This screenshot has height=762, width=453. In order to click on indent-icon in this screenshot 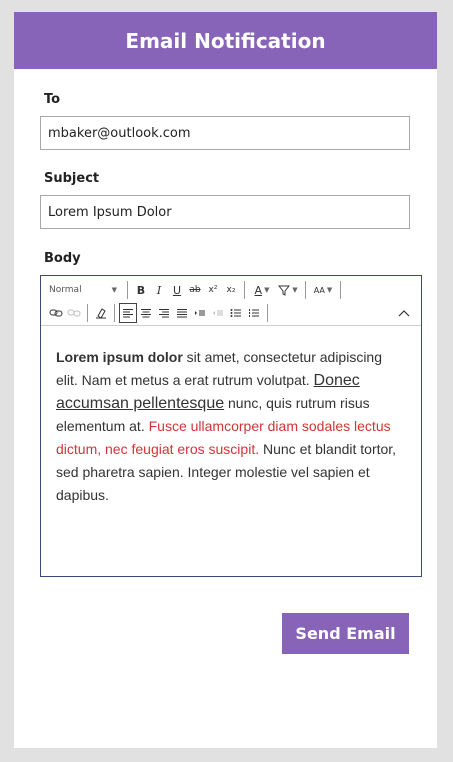, I will do `click(200, 313)`.